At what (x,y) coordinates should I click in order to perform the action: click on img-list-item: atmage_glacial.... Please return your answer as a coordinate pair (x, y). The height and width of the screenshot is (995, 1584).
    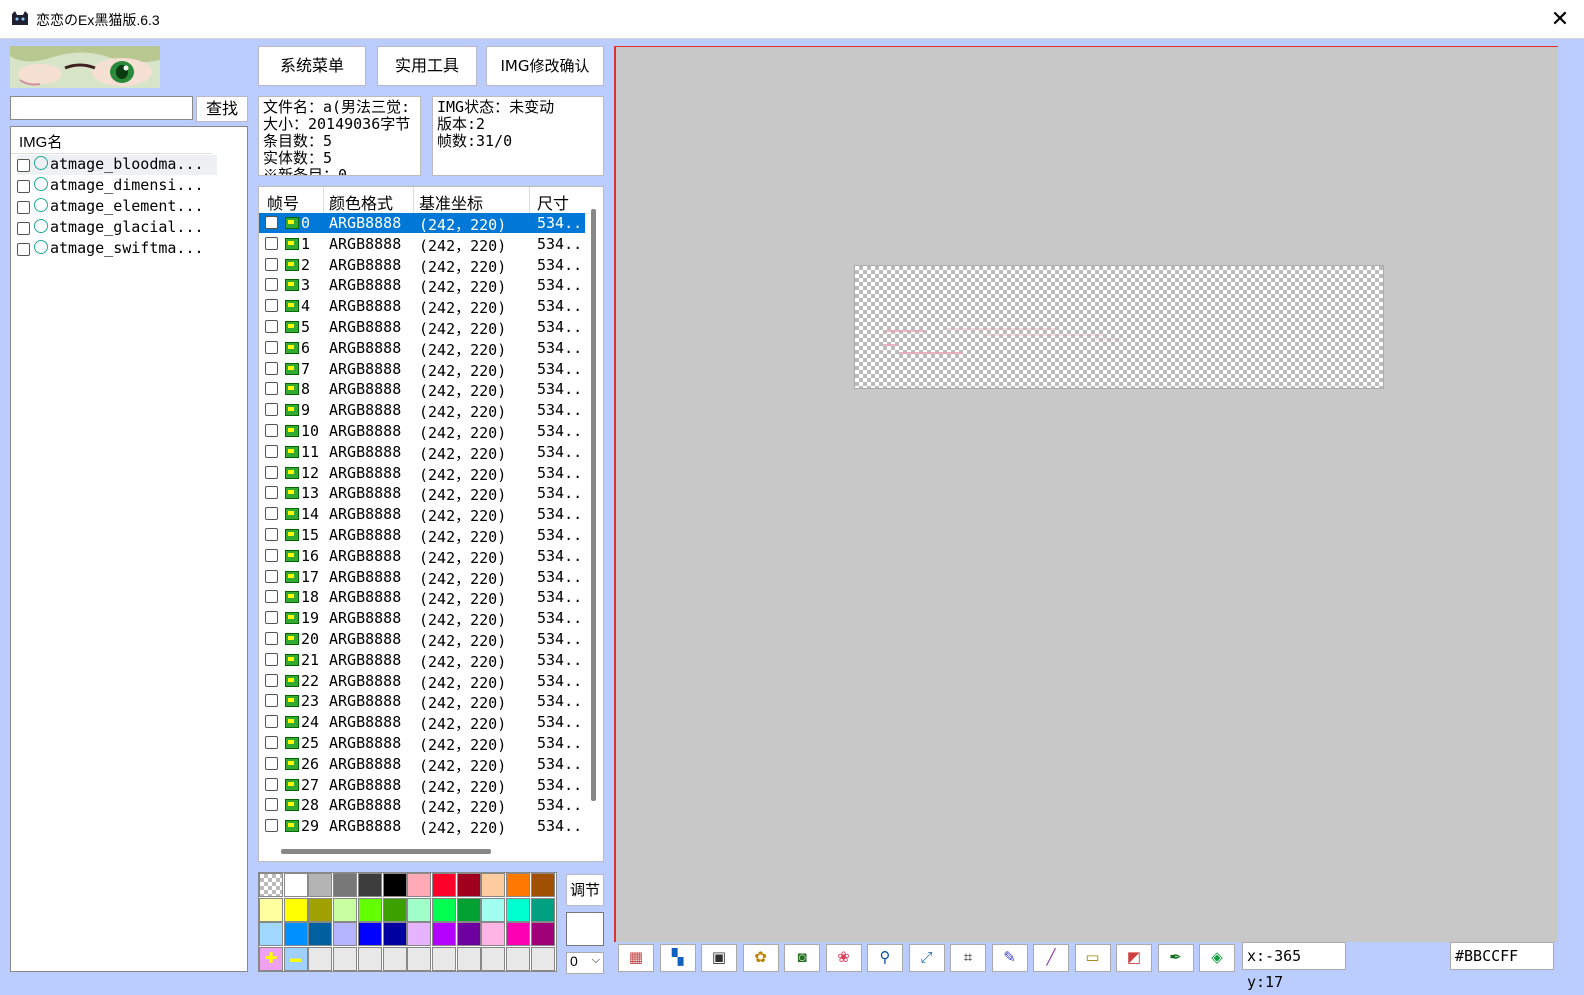
    Looking at the image, I should click on (117, 228).